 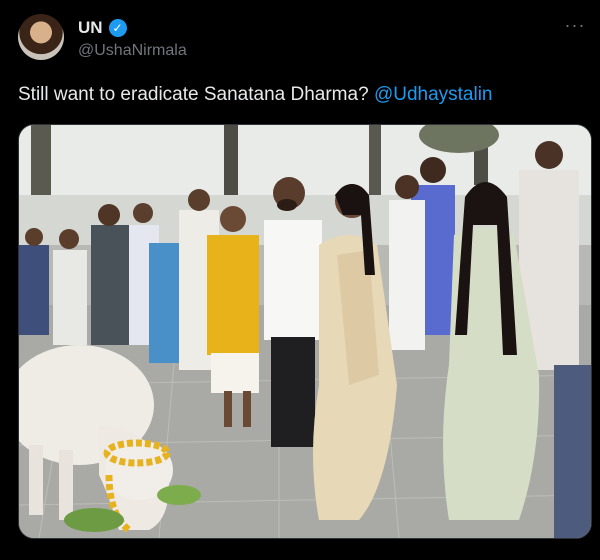 I want to click on author-handle: @UshaNirmala, so click(x=132, y=51).